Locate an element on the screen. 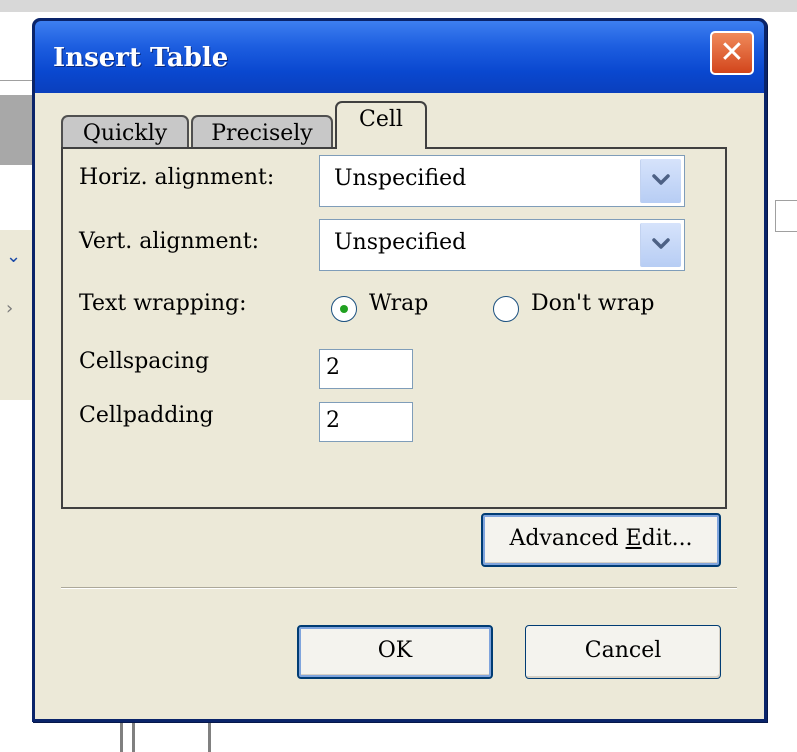  dont-wrap-radio is located at coordinates (506, 309).